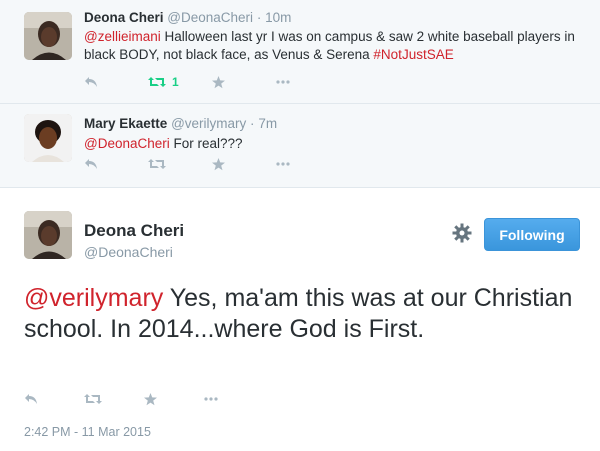  Describe the element at coordinates (122, 36) in the screenshot. I see `mention-link: @zellieimani` at that location.